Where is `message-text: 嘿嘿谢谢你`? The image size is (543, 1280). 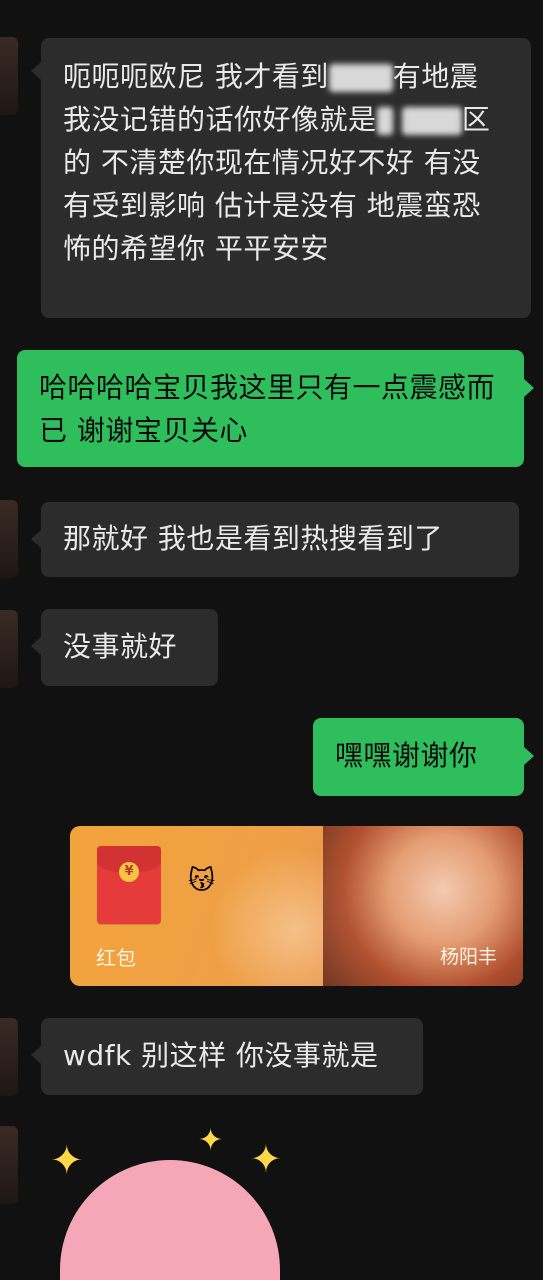 message-text: 嘿嘿谢谢你 is located at coordinates (406, 755).